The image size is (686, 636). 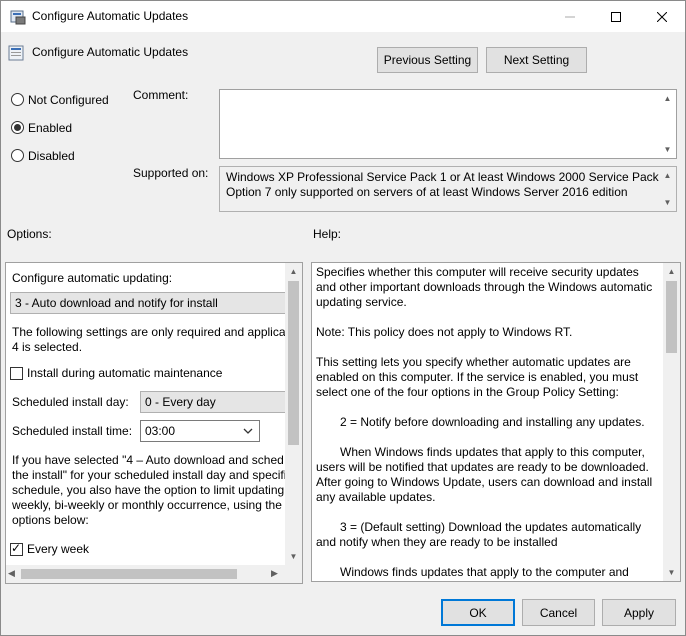 What do you see at coordinates (616, 16) in the screenshot?
I see `maximize-icon` at bounding box center [616, 16].